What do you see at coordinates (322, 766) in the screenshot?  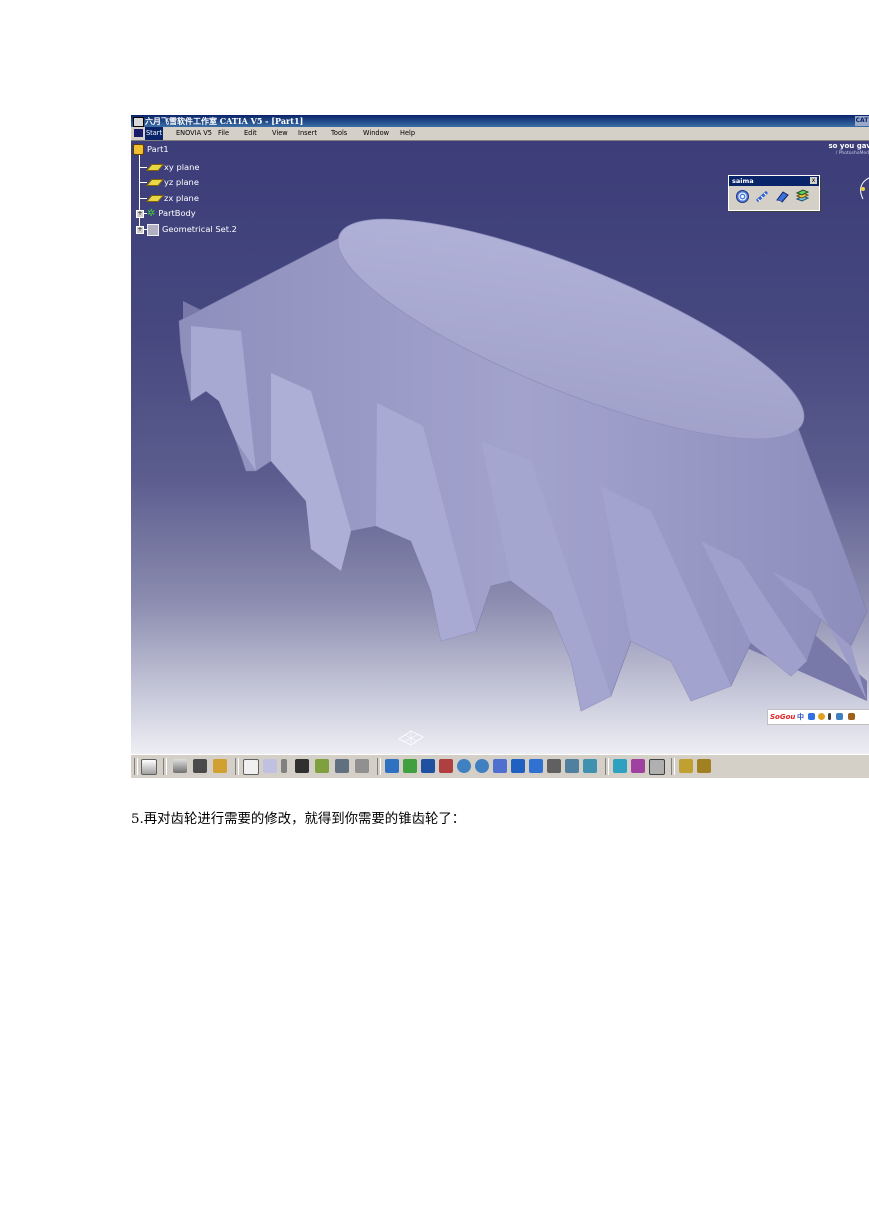 I see `knowledge-icon` at bounding box center [322, 766].